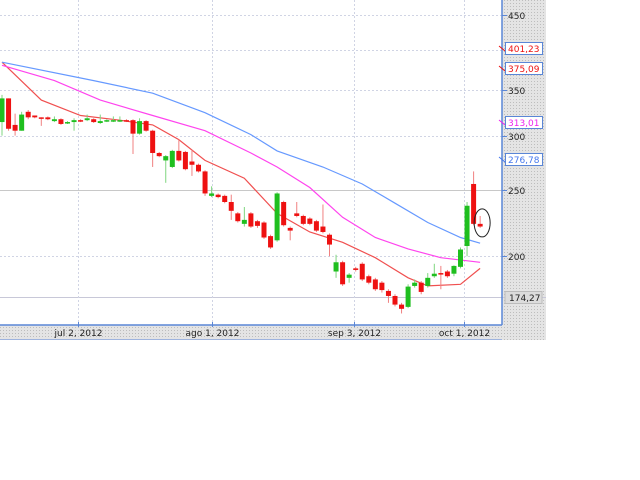  Describe the element at coordinates (78, 334) in the screenshot. I see `x-tick-label: jul 2, 2012` at that location.